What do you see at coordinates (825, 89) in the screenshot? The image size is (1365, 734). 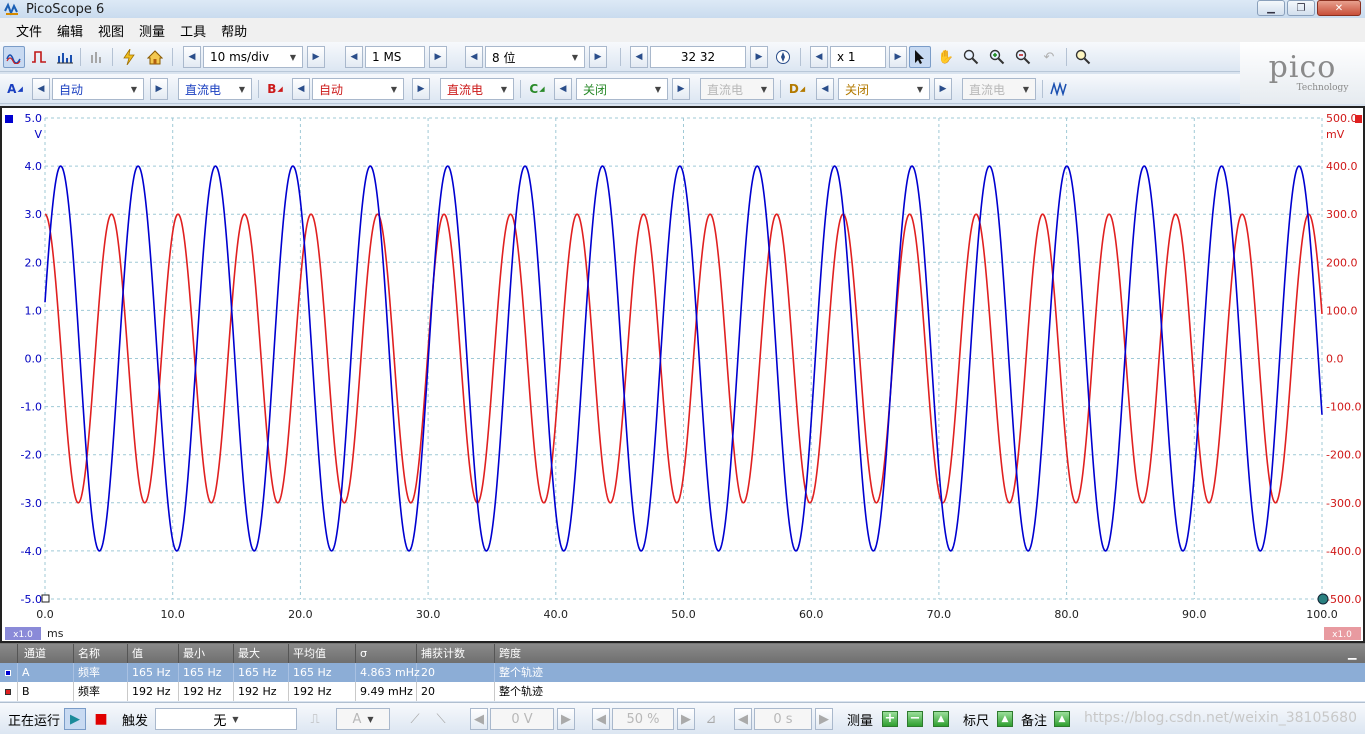 I see `channel-d-range-decrease: ◀` at bounding box center [825, 89].